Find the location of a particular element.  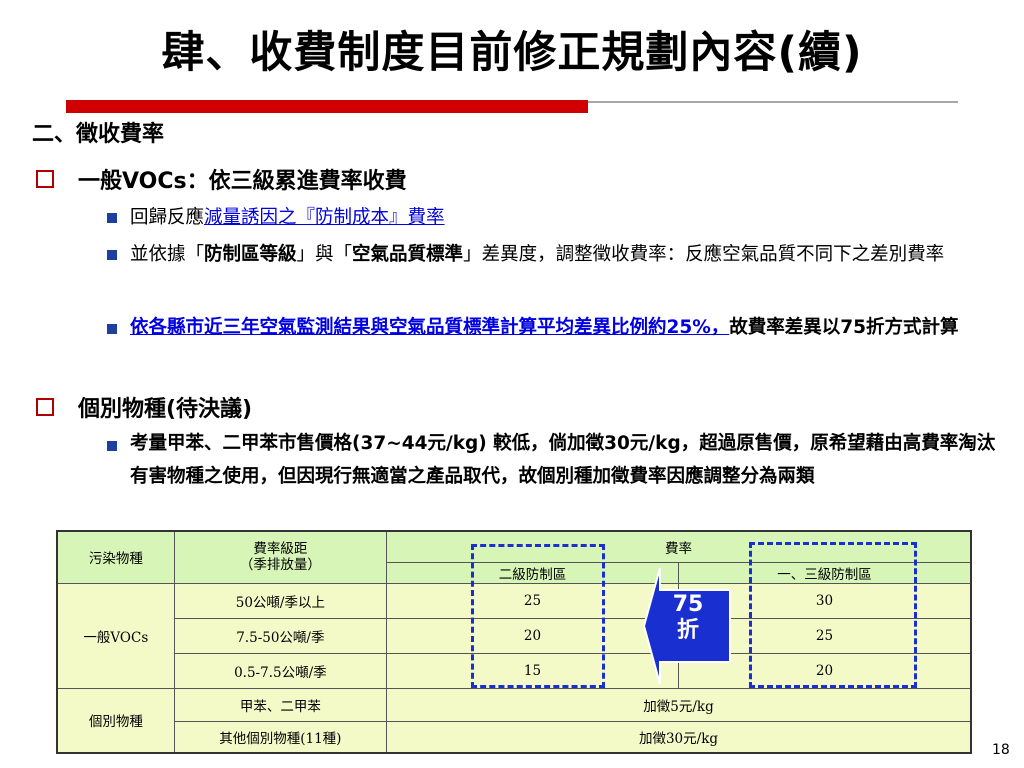

item-heading-vocs: 一般VOCs：依三級累進費率收費 is located at coordinates (242, 181).